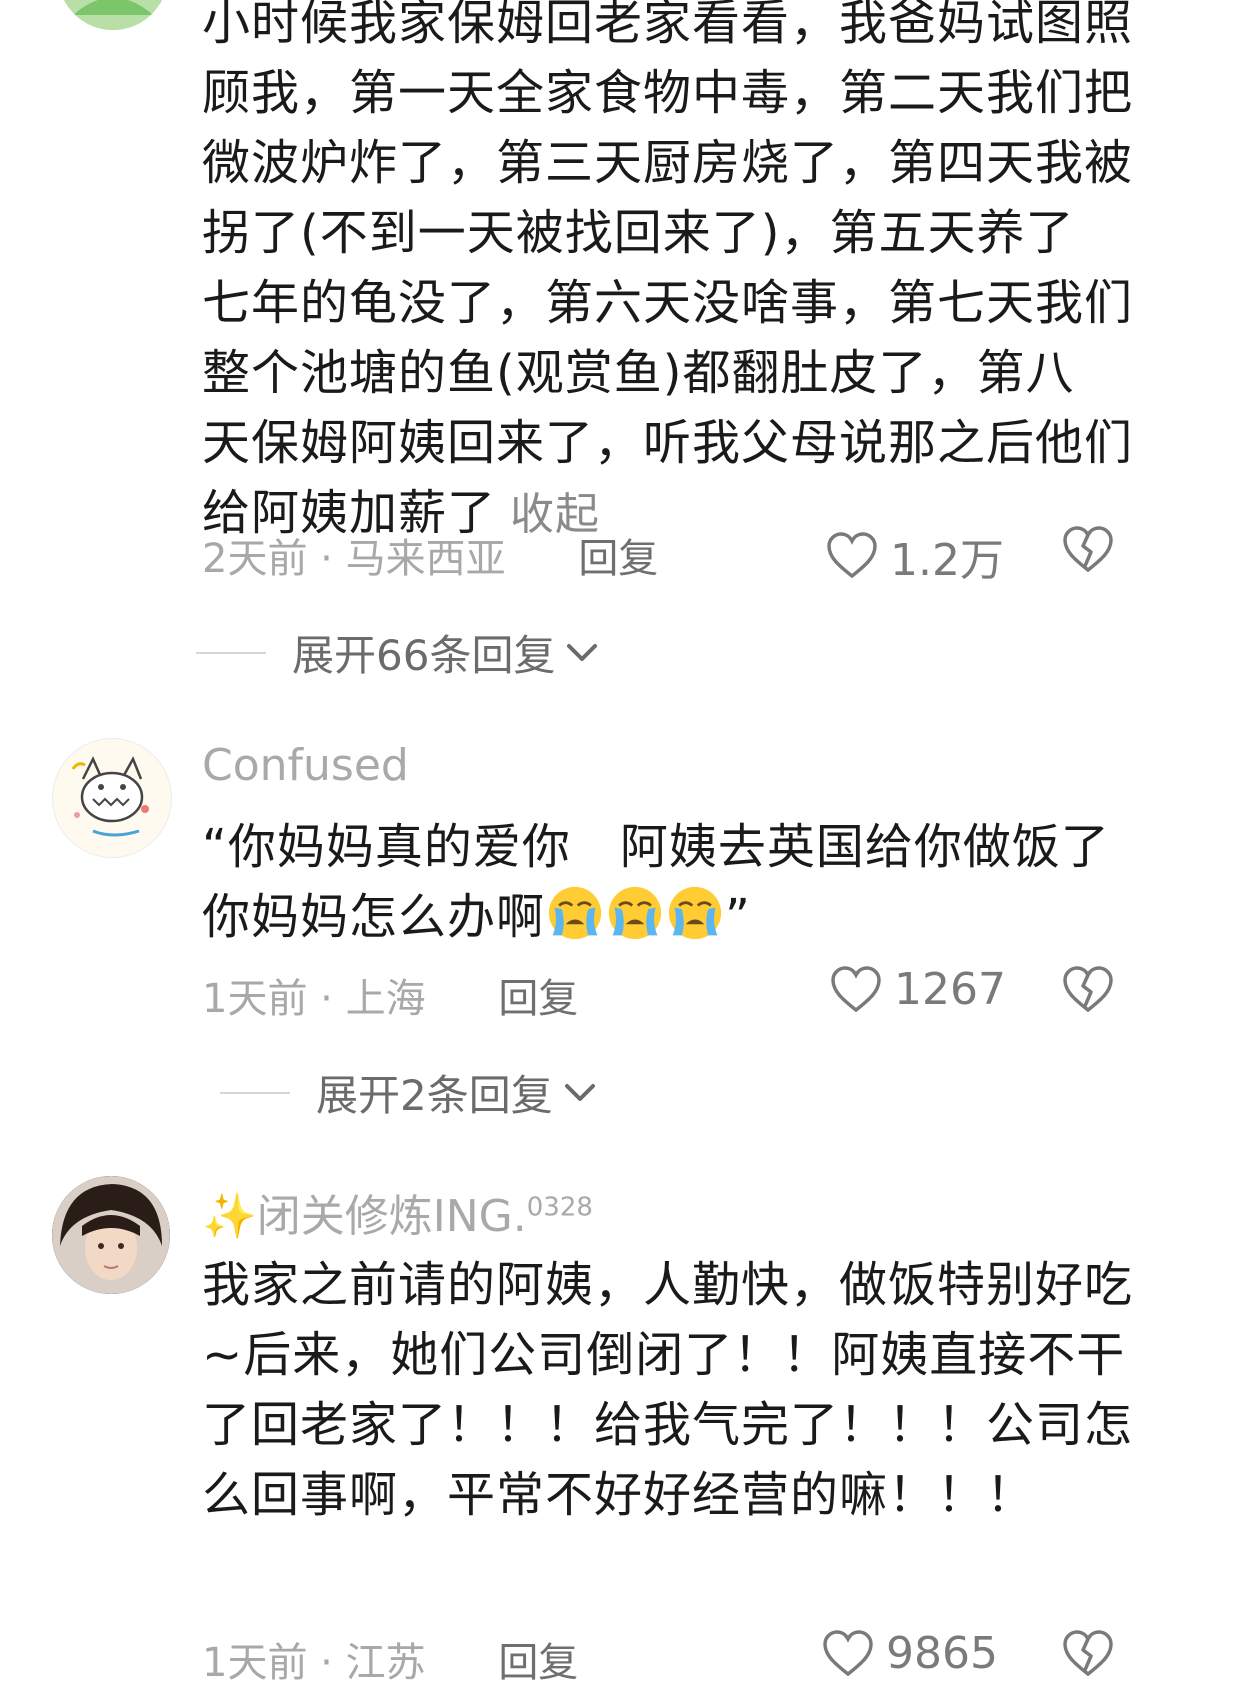 This screenshot has height=1688, width=1260. I want to click on username: ✨闭关修炼ING.0328, so click(397, 1212).